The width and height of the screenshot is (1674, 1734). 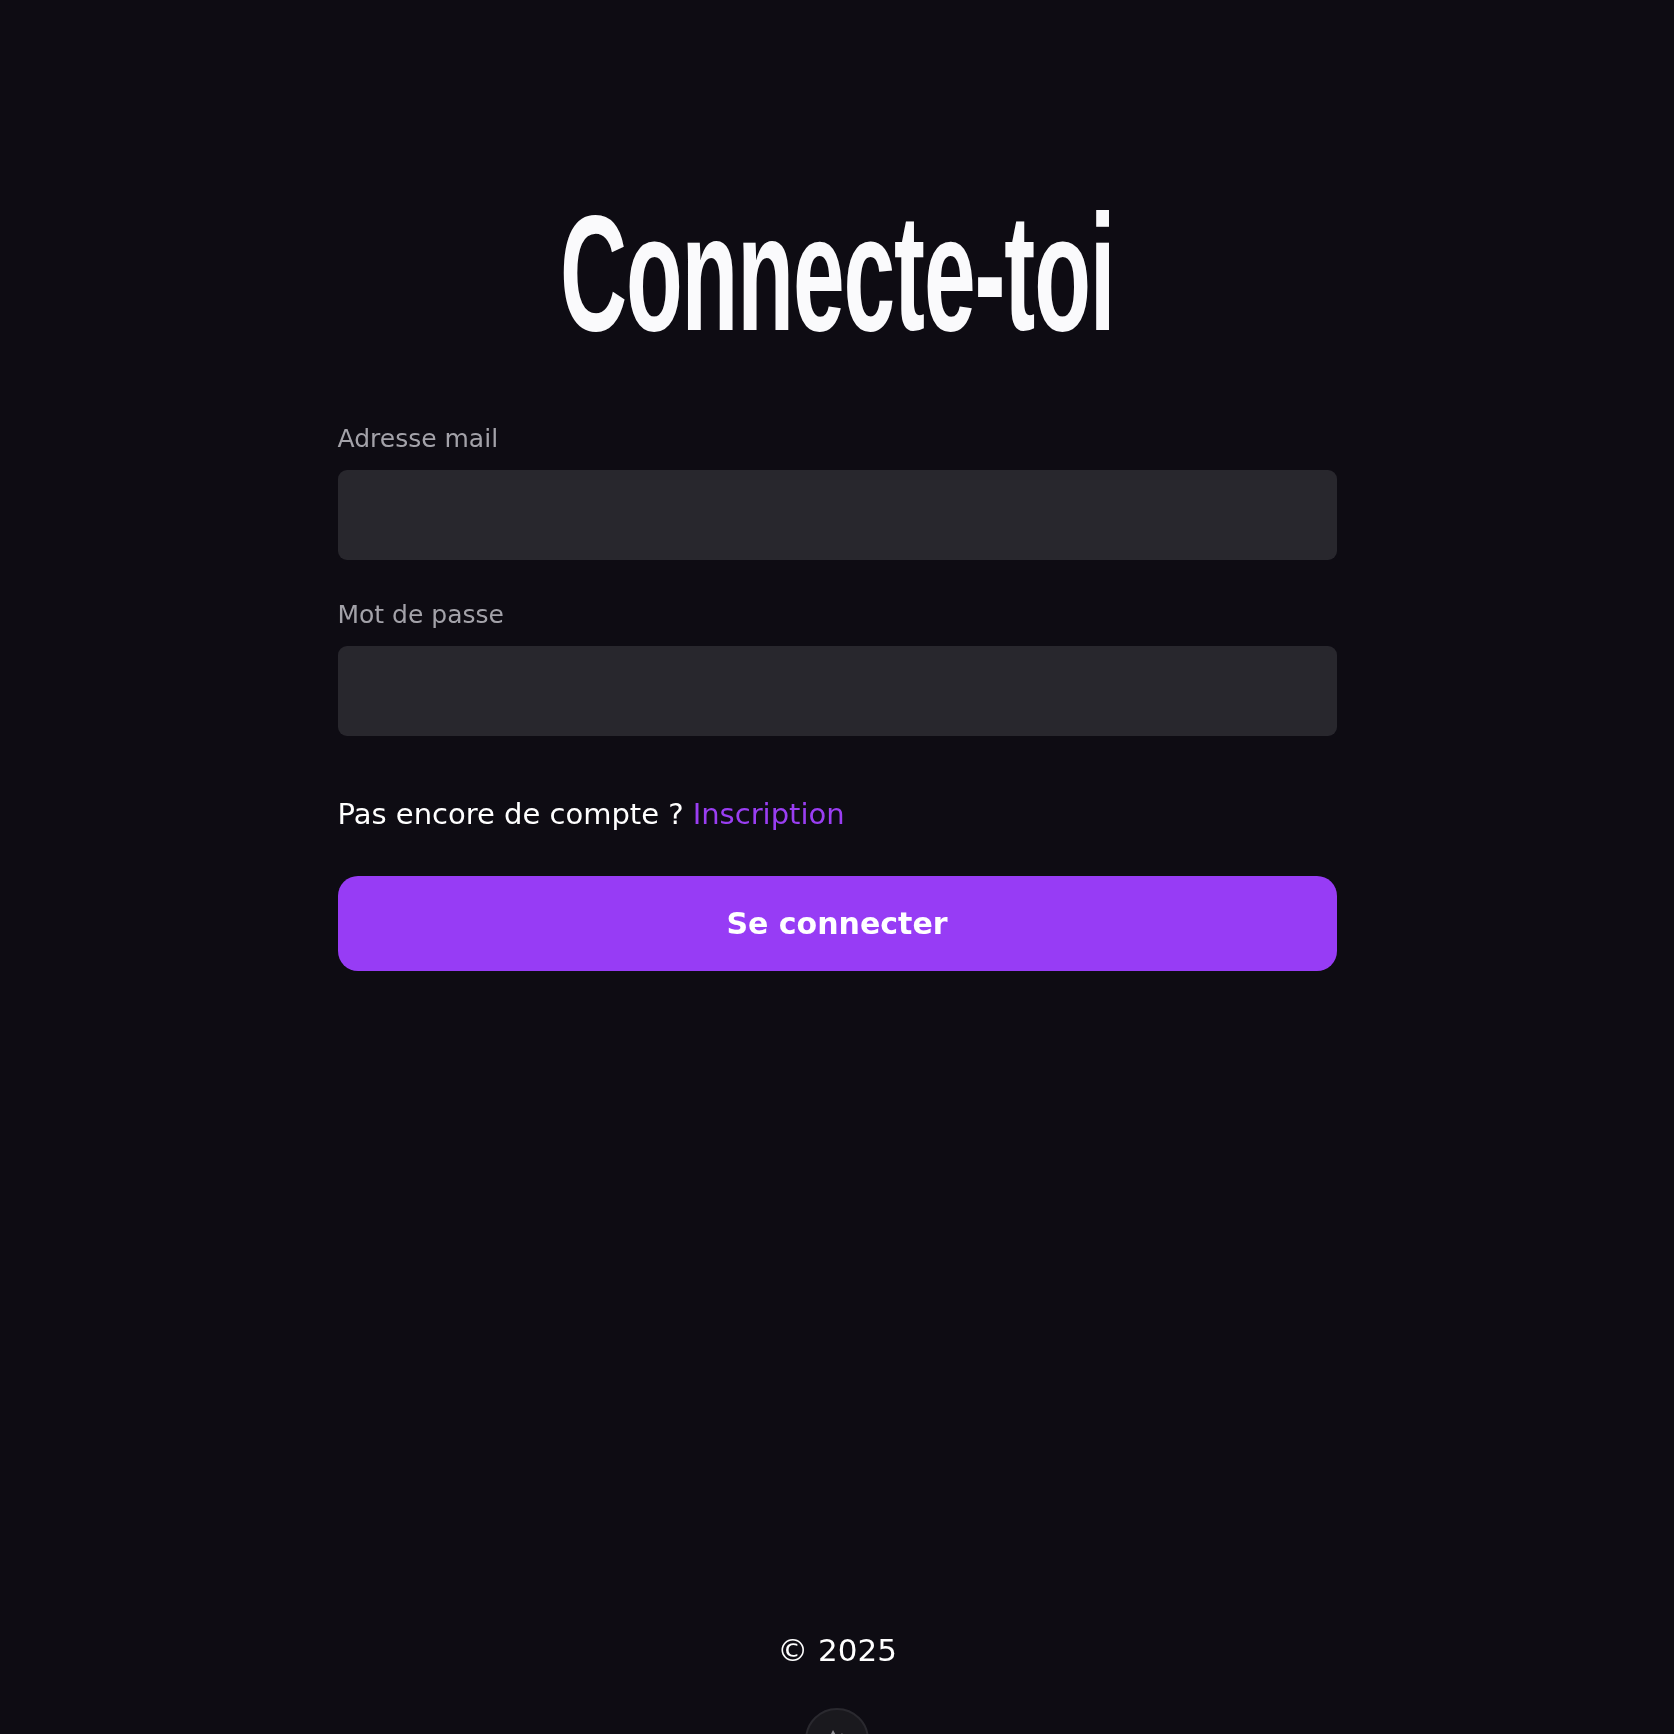 What do you see at coordinates (510, 814) in the screenshot?
I see `signup-prompt: Pas encore de compte ?` at bounding box center [510, 814].